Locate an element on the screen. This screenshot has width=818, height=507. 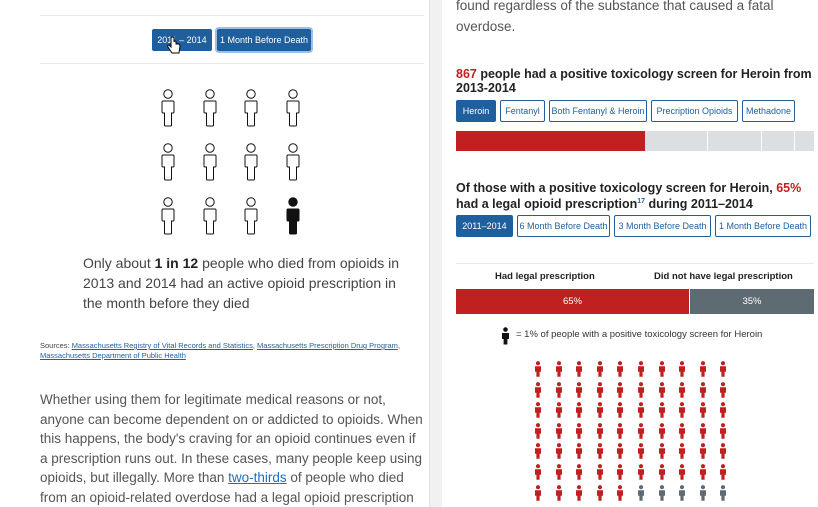
scrollbar is located at coordinates (435, 253).